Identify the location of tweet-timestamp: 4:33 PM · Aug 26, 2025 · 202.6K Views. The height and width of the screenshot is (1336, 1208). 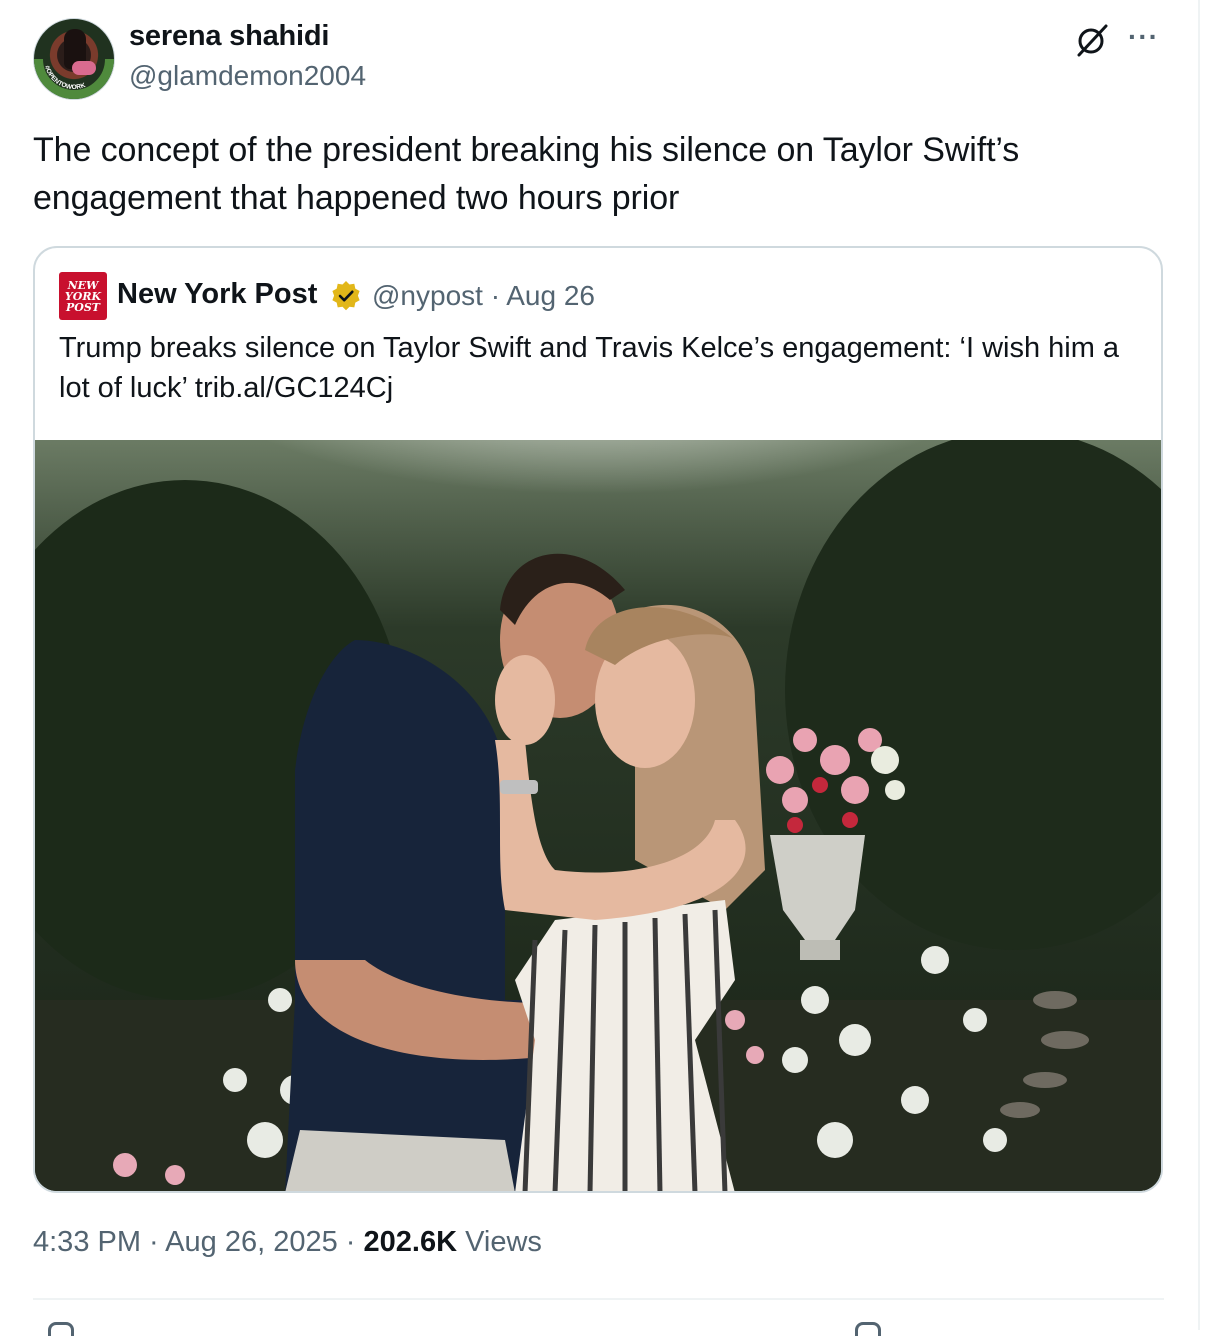
(287, 1242).